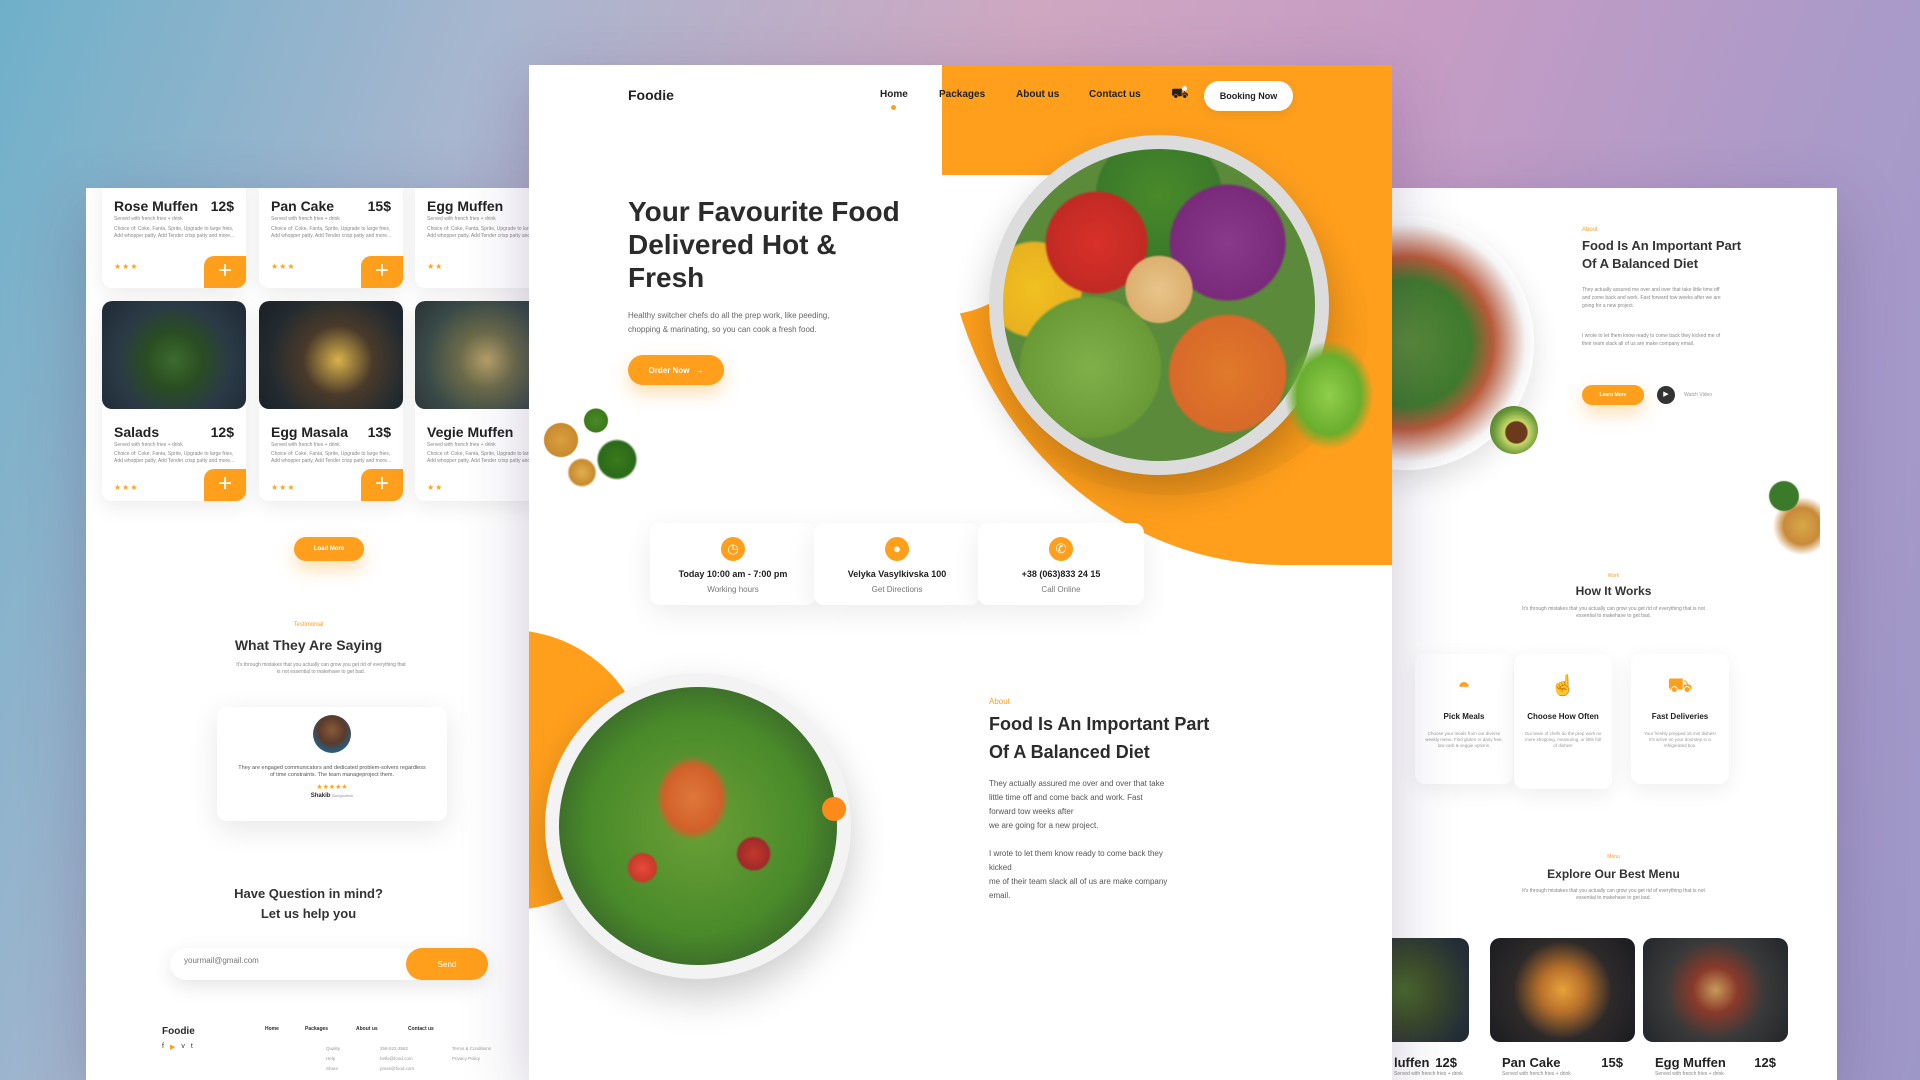 This screenshot has height=1080, width=1920. What do you see at coordinates (308, 645) in the screenshot?
I see `section-title: What They Are Saying` at bounding box center [308, 645].